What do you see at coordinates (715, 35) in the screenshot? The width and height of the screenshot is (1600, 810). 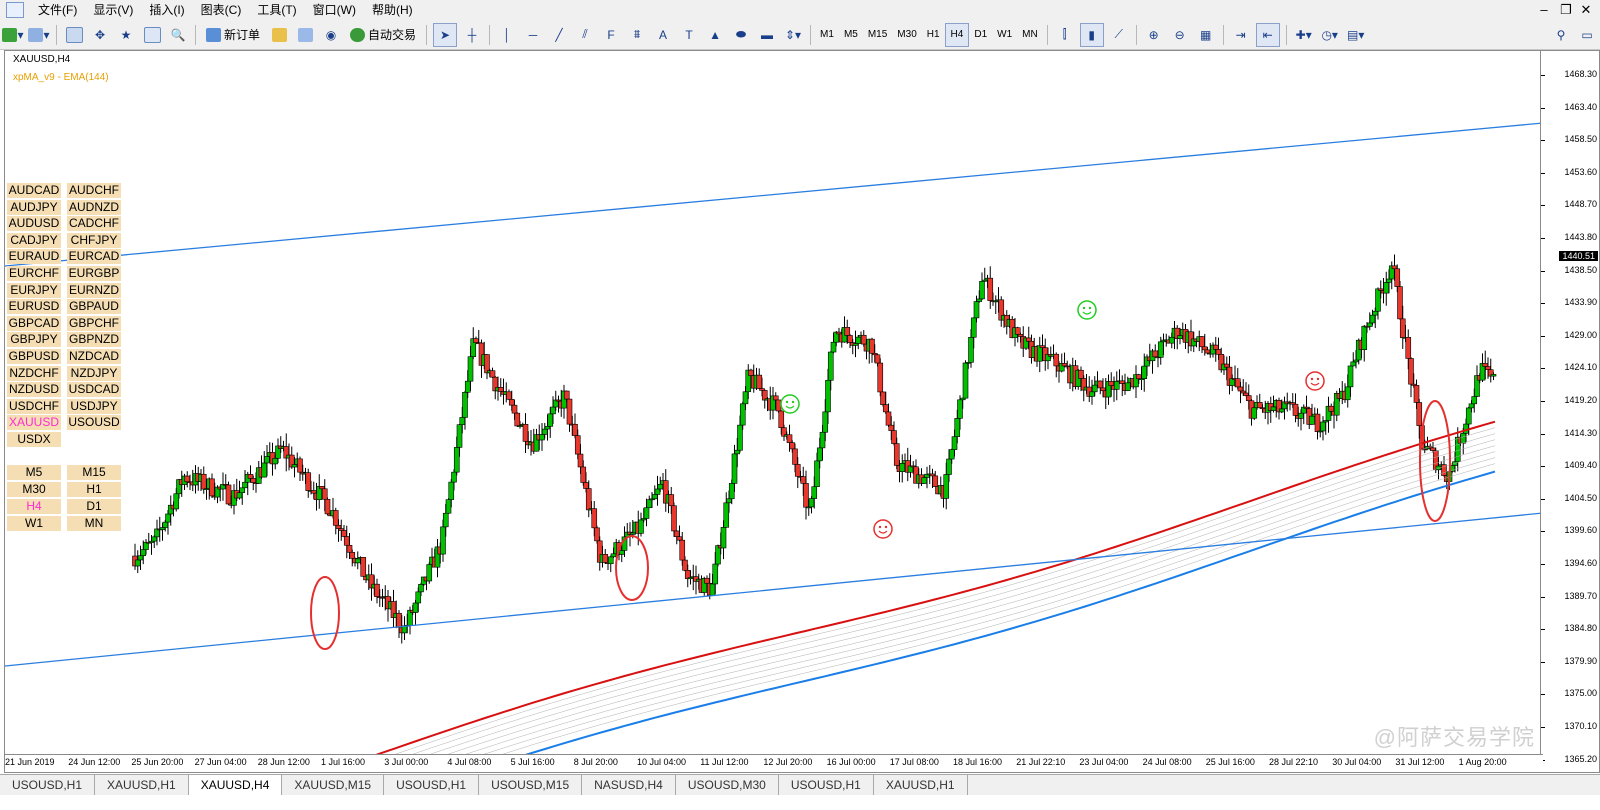 I see `triangle-icon: ▲` at bounding box center [715, 35].